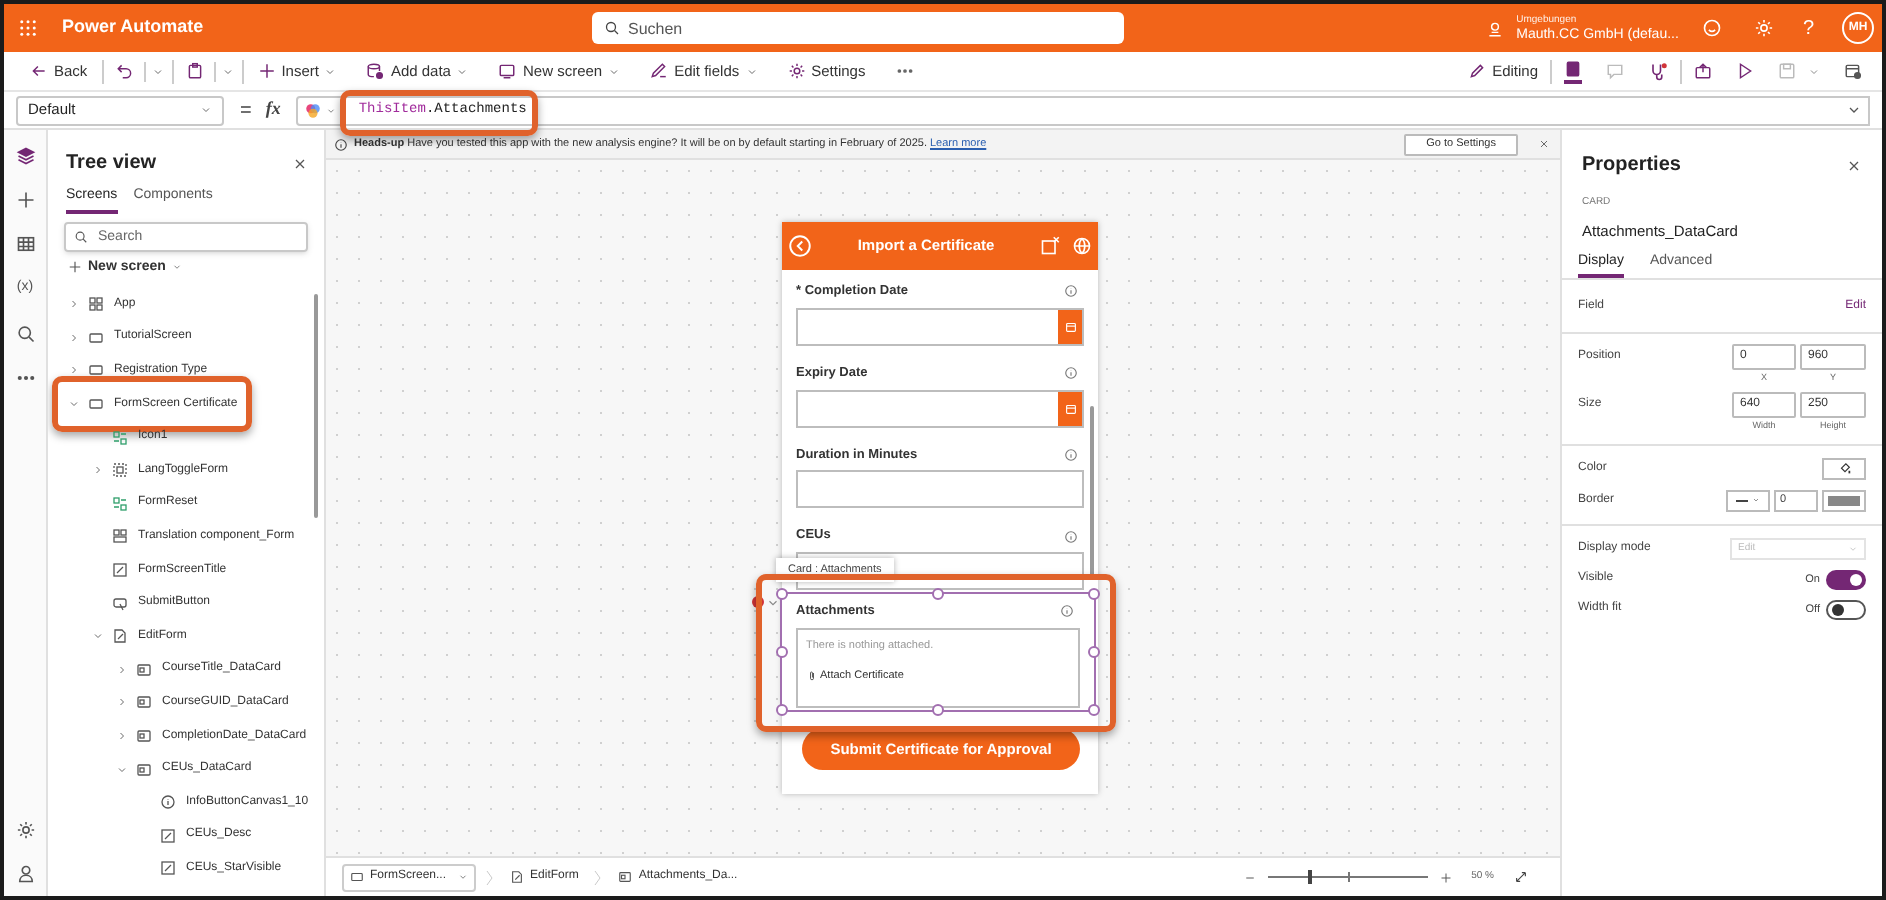  Describe the element at coordinates (25, 830) in the screenshot. I see `settings-icon` at that location.